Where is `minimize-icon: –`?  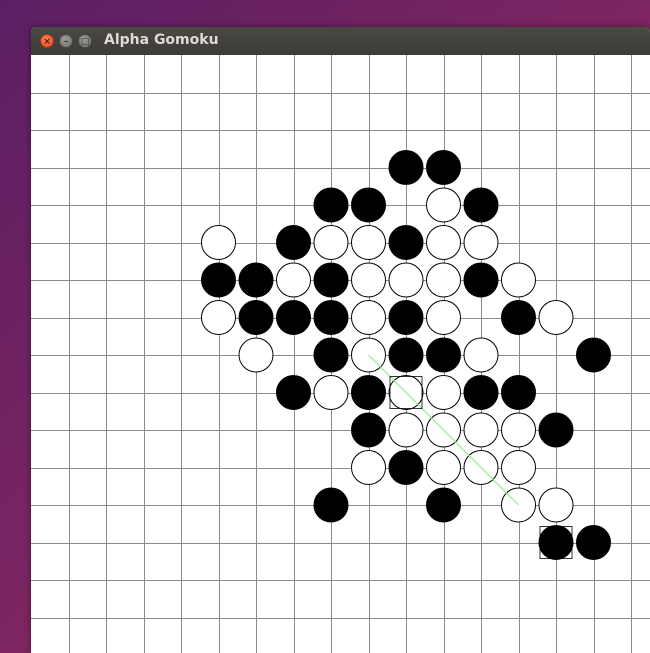 minimize-icon: – is located at coordinates (66, 42).